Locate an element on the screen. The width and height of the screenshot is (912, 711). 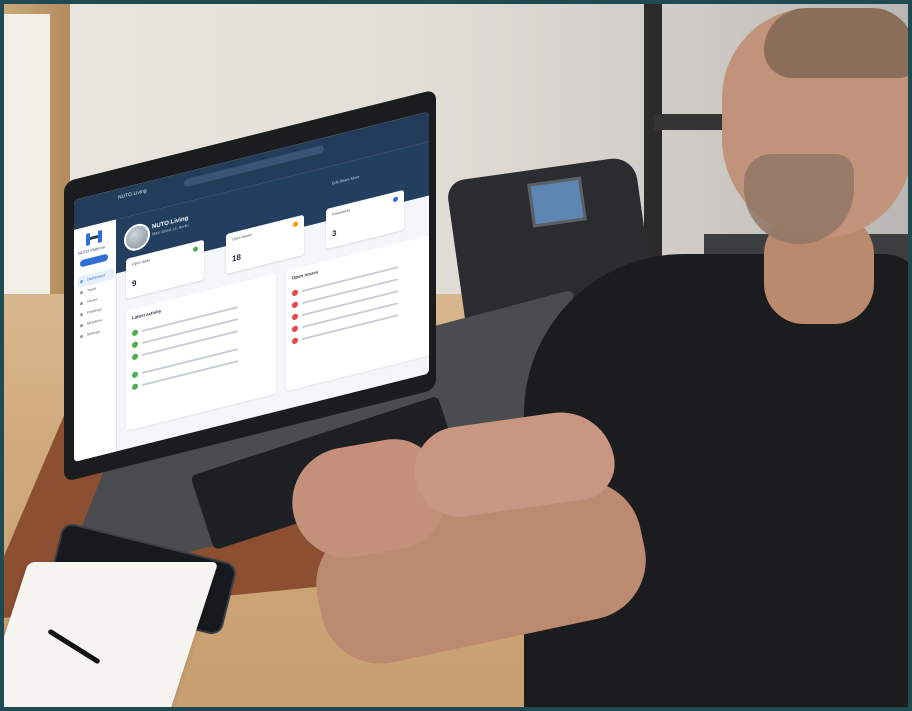
panel-title: Latest activity is located at coordinates (147, 314).